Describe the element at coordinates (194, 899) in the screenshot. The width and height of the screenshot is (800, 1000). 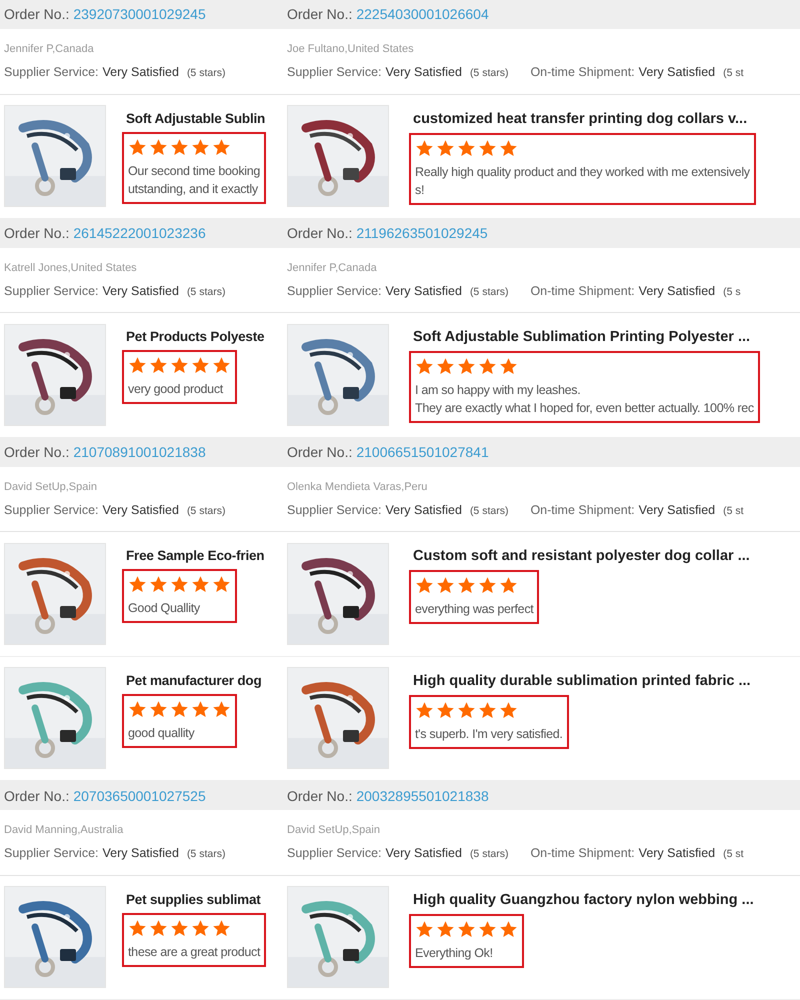
I see `product-title: Pet supplies sublimat` at that location.